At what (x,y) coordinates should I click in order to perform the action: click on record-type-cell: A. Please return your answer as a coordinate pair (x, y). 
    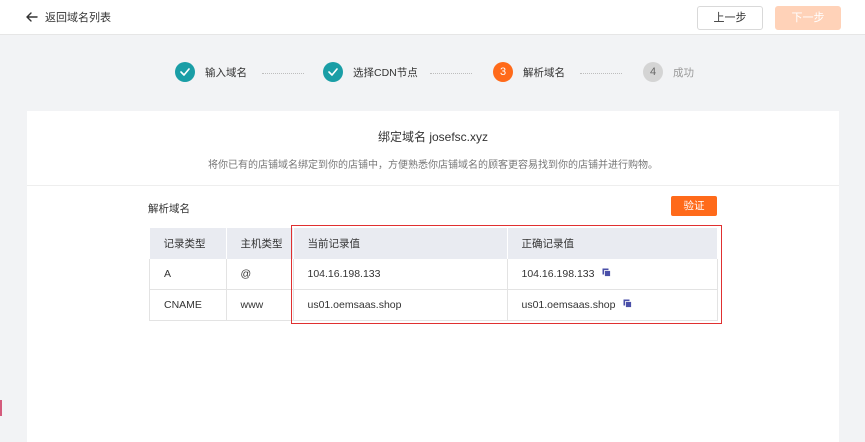
    Looking at the image, I should click on (188, 274).